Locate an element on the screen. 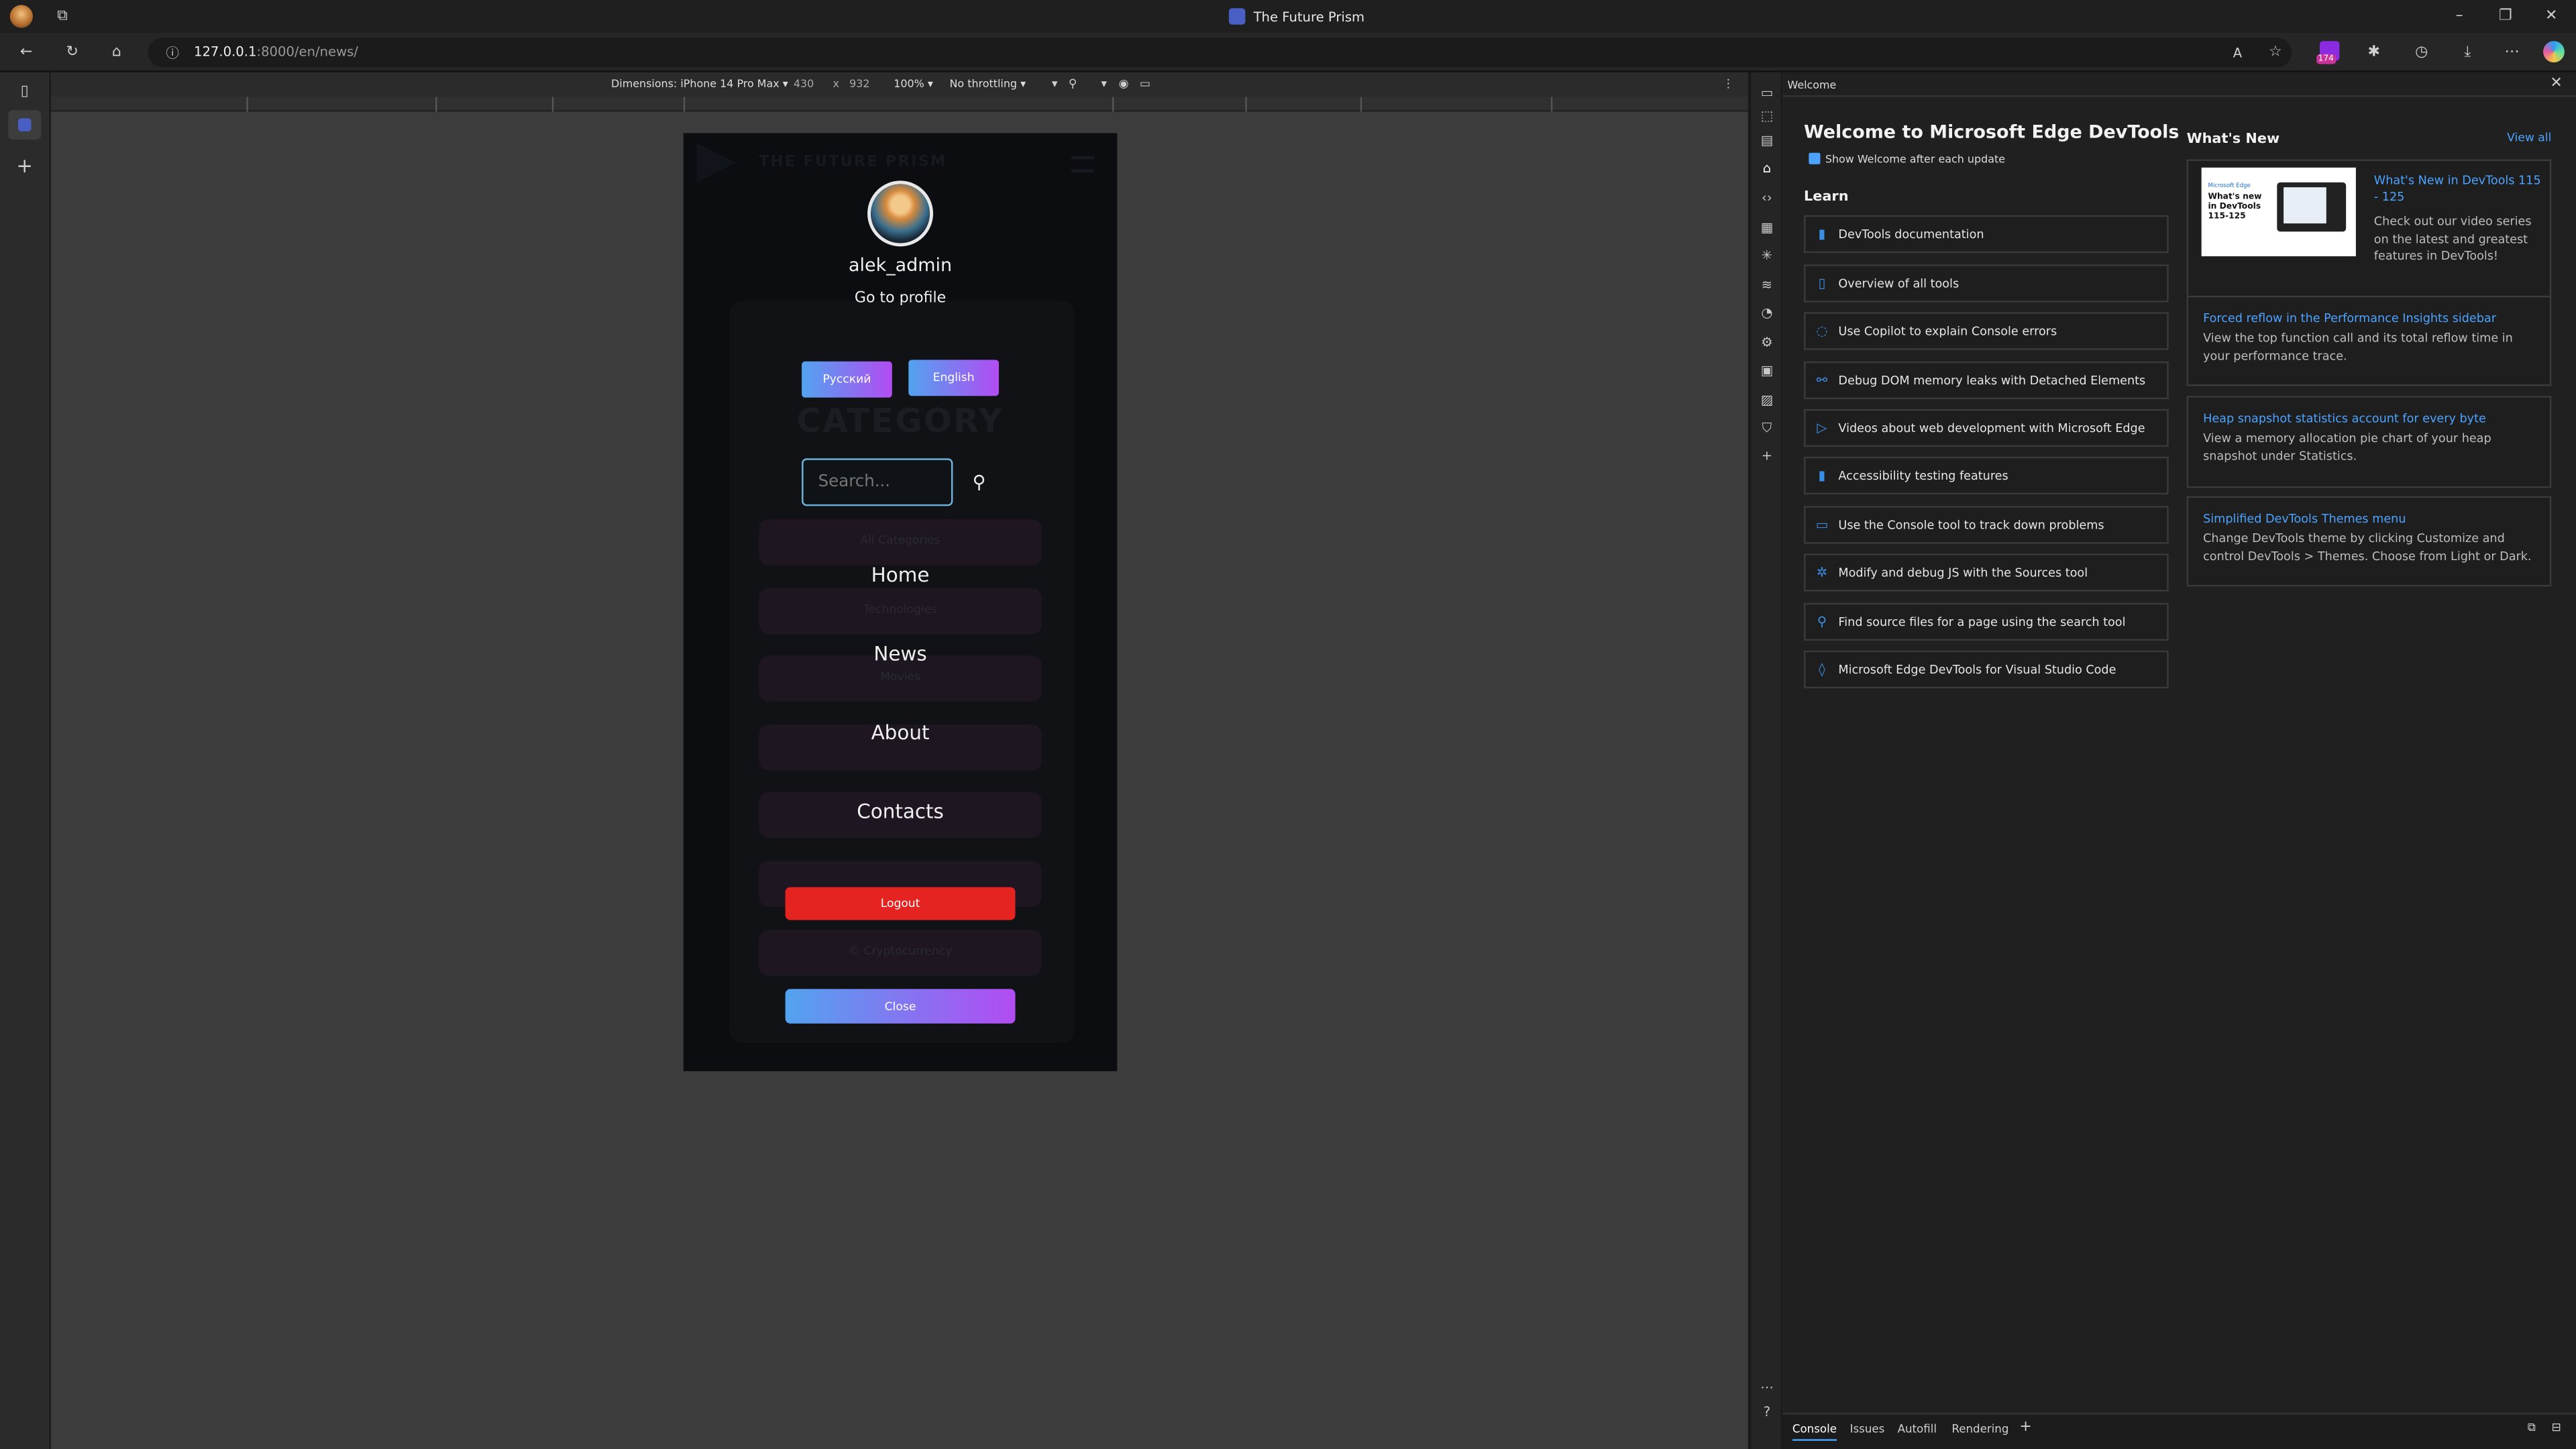 The image size is (2576, 1449). extensions-puzzle-icon: ✱ is located at coordinates (2374, 52).